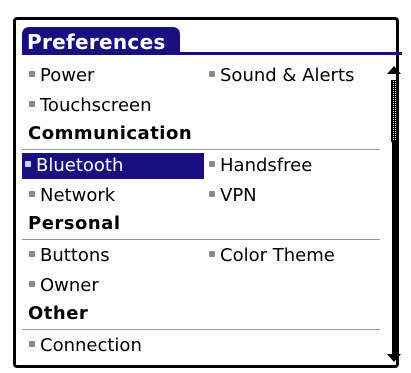 The image size is (411, 373). Describe the element at coordinates (91, 345) in the screenshot. I see `item-label: Connection` at that location.